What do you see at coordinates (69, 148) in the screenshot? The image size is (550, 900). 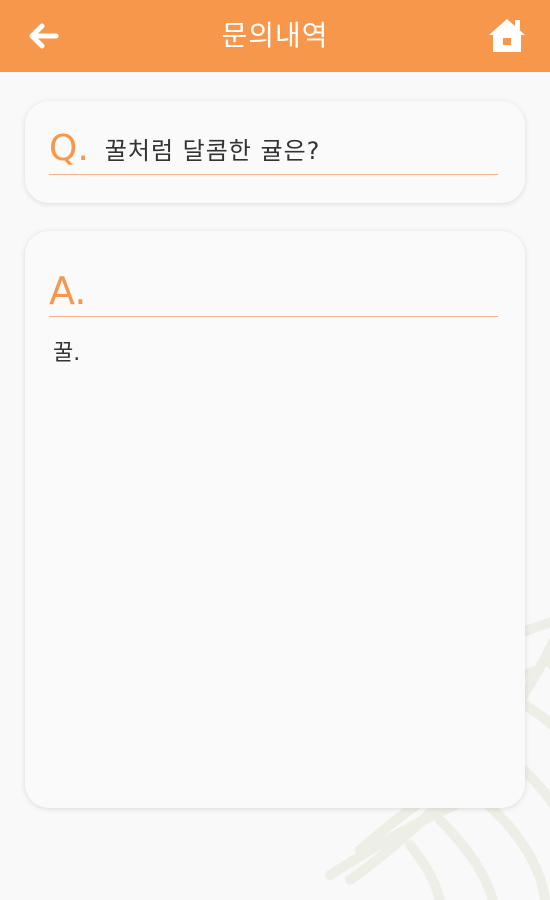 I see `question-marker: Q.` at bounding box center [69, 148].